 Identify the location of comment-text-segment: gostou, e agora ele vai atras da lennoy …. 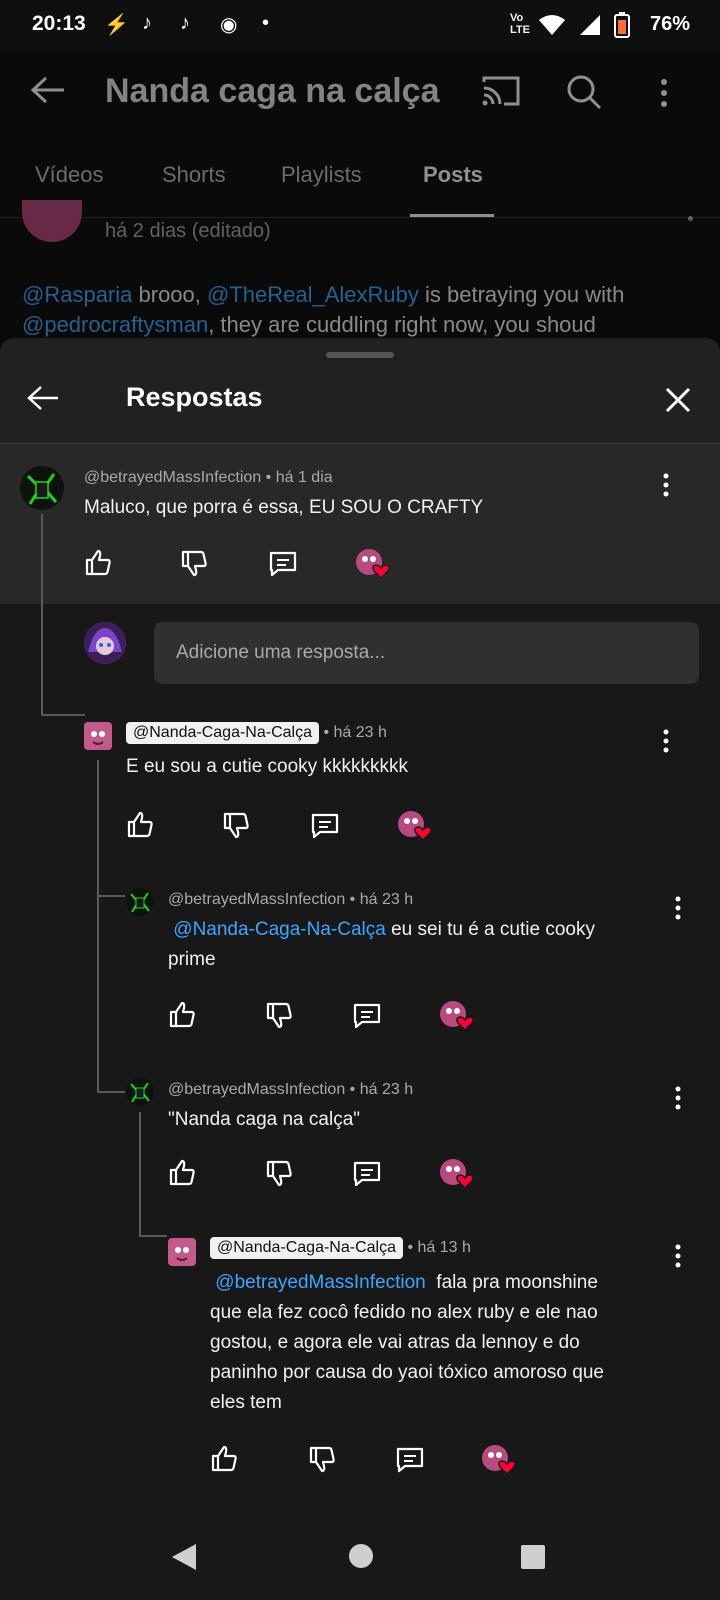
(395, 1342).